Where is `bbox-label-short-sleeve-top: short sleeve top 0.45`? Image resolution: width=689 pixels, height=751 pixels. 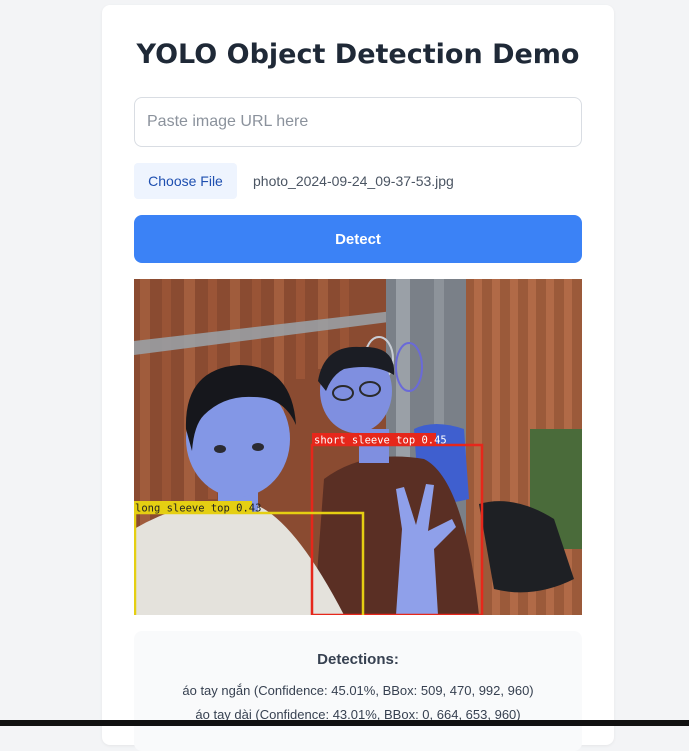 bbox-label-short-sleeve-top: short sleeve top 0.45 is located at coordinates (380, 441).